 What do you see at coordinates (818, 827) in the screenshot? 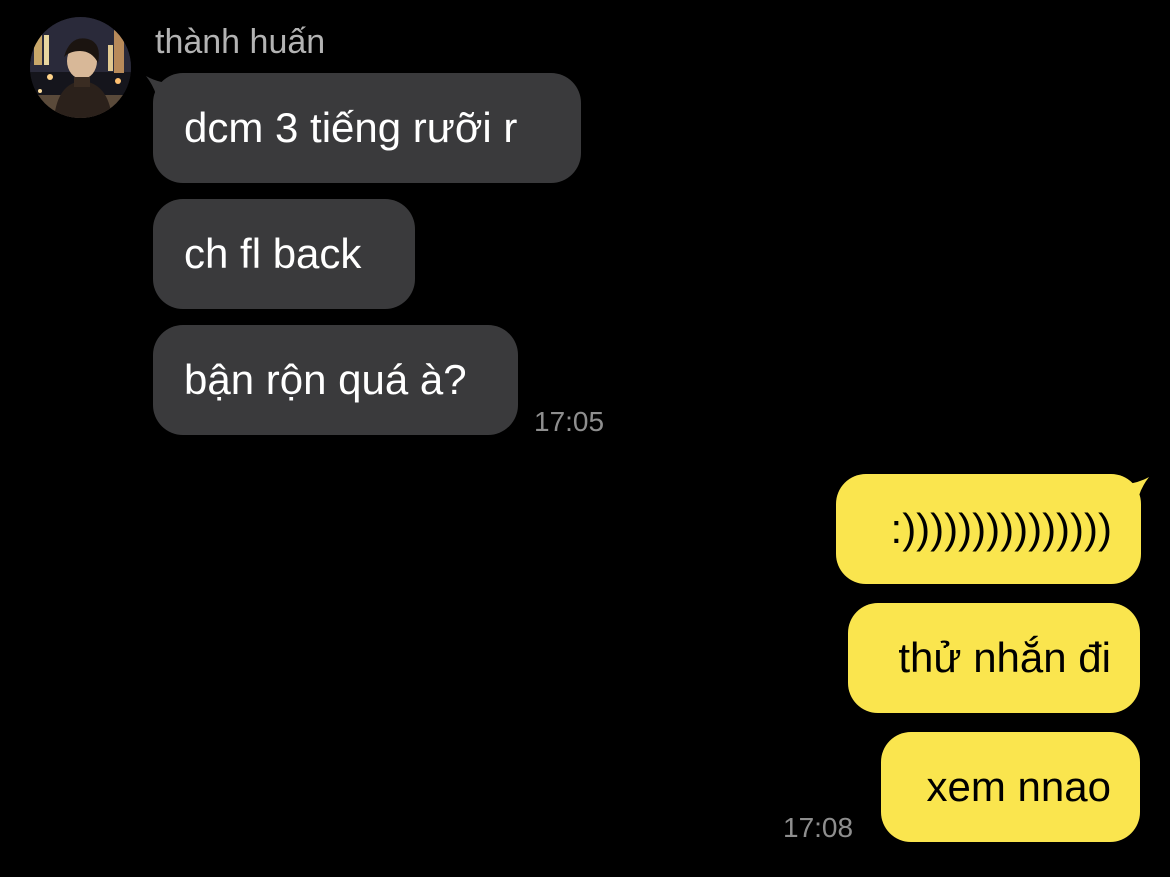
I see `message-timestamp: 17:08` at bounding box center [818, 827].